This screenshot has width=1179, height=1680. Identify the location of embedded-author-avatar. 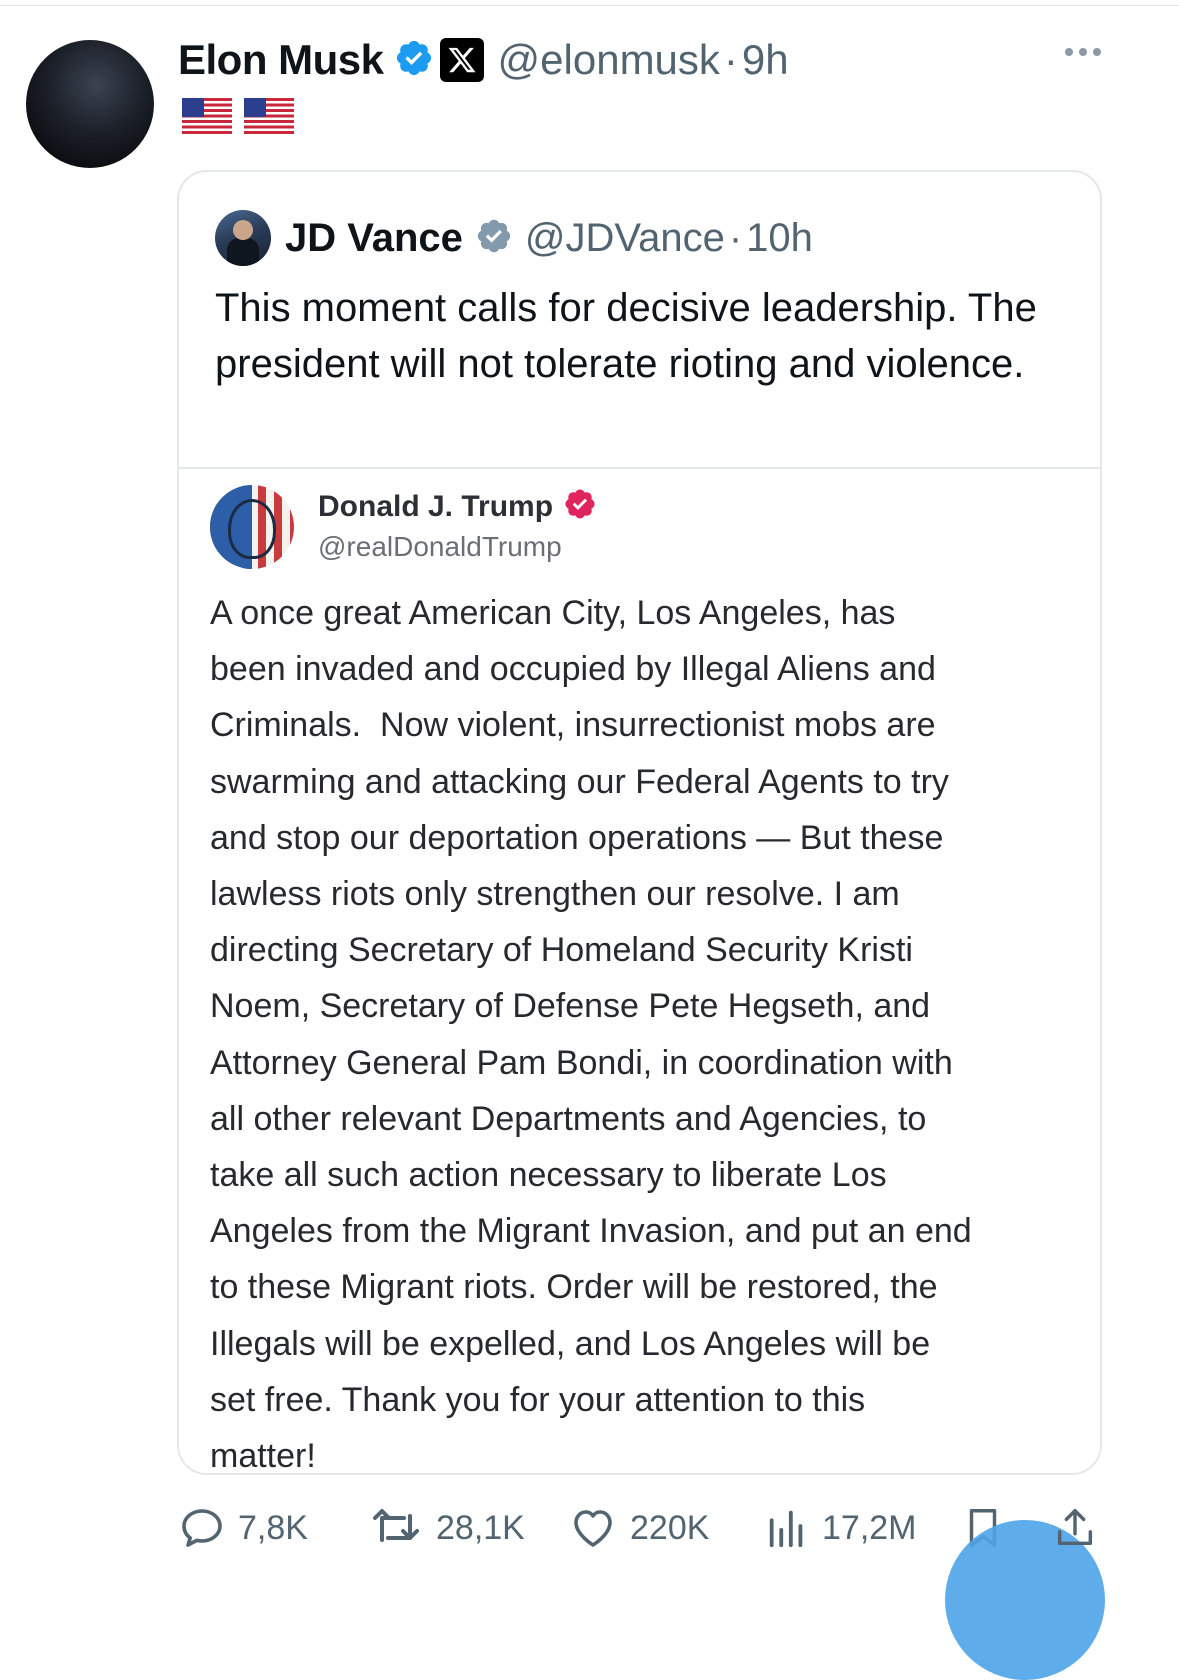
(252, 527).